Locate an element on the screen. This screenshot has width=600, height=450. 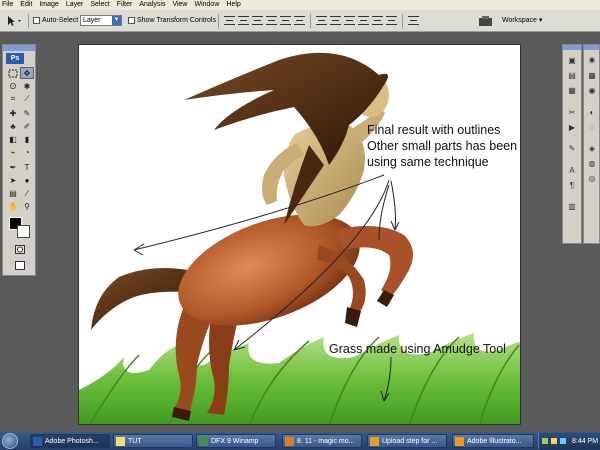
menu-help: Help is located at coordinates (233, 5).